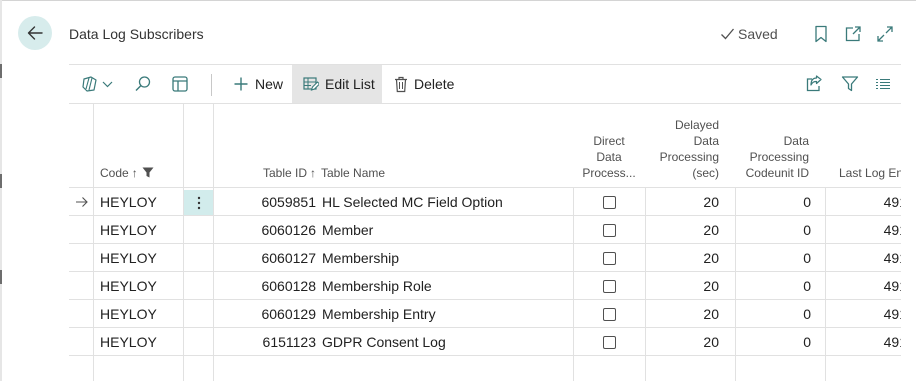  I want to click on delete-button: Delete, so click(424, 84).